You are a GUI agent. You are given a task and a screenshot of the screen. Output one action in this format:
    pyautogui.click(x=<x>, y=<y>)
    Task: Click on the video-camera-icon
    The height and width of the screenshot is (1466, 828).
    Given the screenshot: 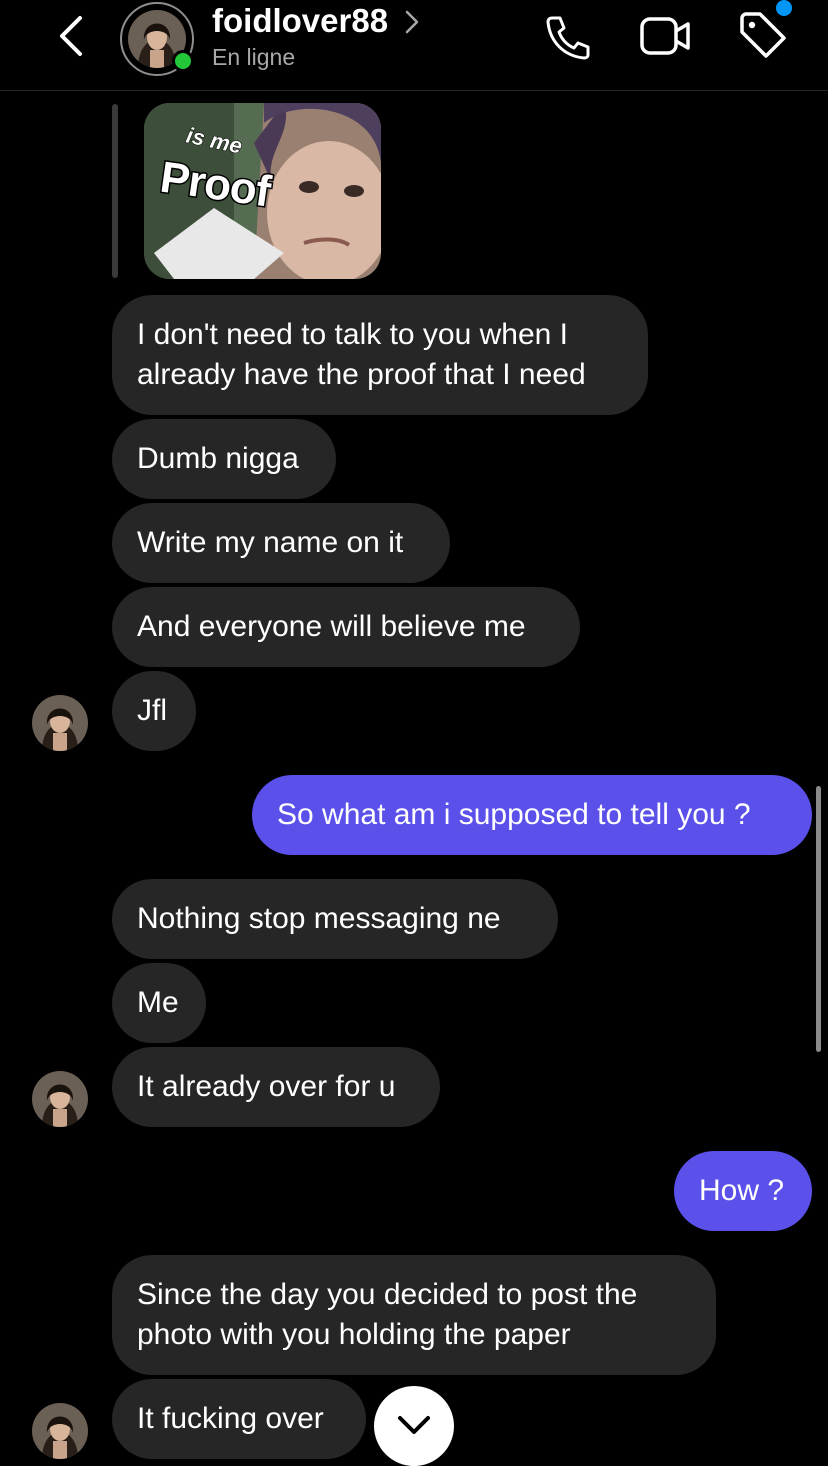 What is the action you would take?
    pyautogui.click(x=666, y=36)
    